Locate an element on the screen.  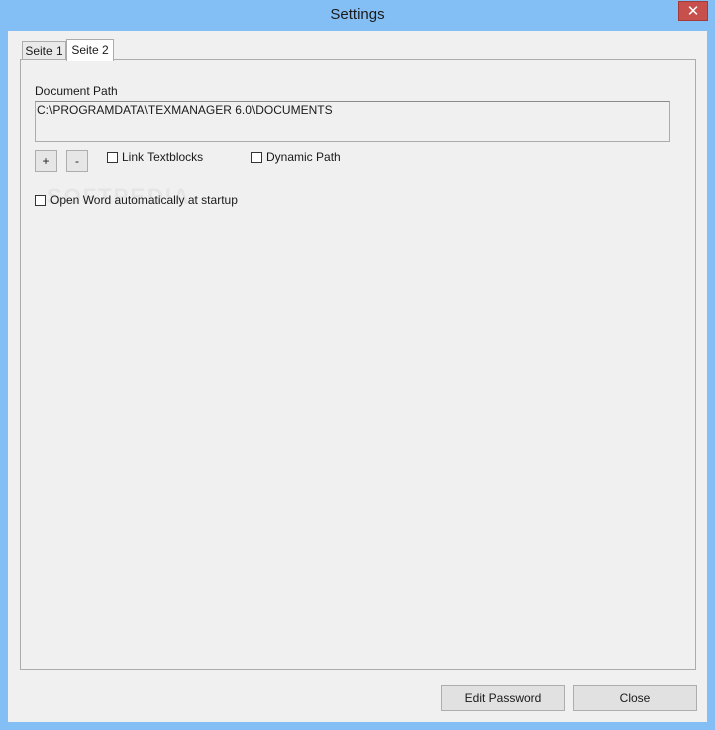
title-bar: Settings ✕ is located at coordinates (357, 15).